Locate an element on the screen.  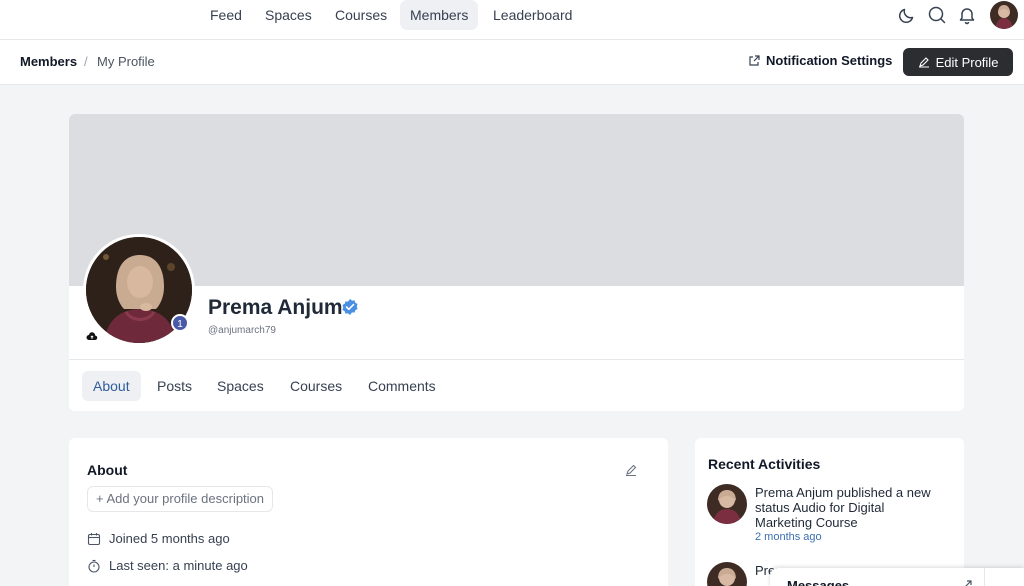
top-navigation: Feed Spaces Courses Members Leaderboard is located at coordinates (512, 20).